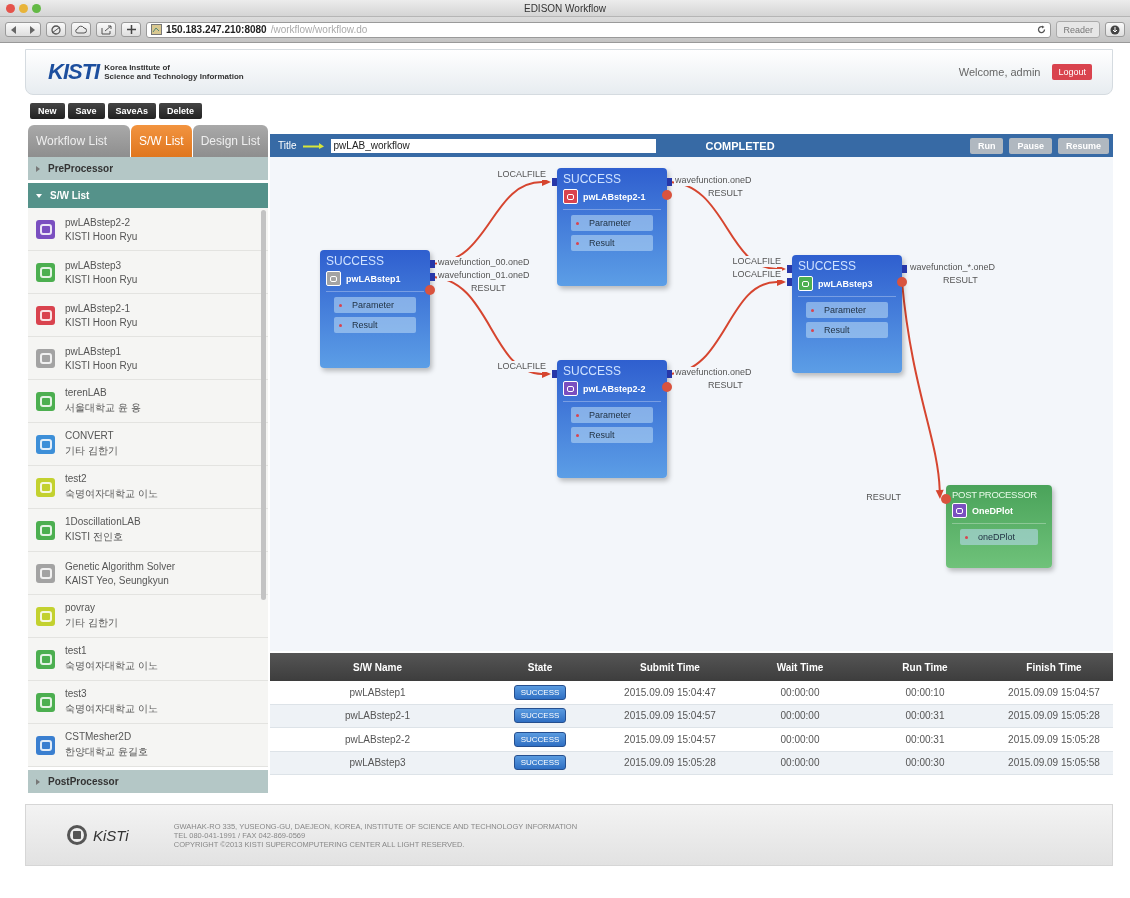  Describe the element at coordinates (94, 537) in the screenshot. I see `software-owner: KISTI 전인호` at that location.